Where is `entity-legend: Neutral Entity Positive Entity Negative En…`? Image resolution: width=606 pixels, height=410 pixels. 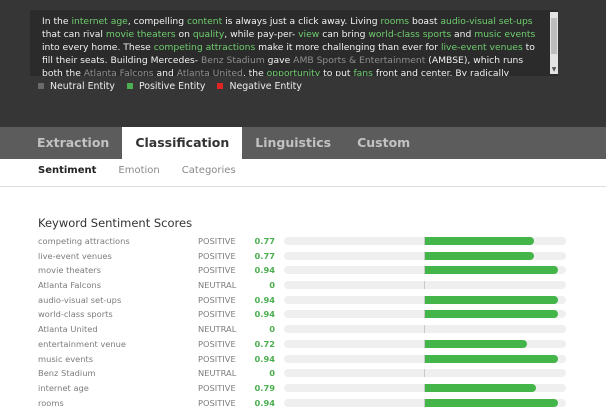 entity-legend: Neutral Entity Positive Entity Negative En… is located at coordinates (176, 86).